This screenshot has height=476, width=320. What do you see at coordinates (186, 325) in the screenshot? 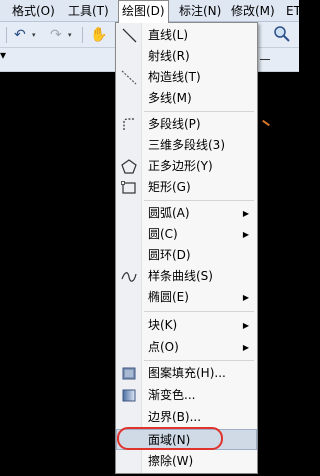
I see `menu-item-block: 块(K) ▶` at bounding box center [186, 325].